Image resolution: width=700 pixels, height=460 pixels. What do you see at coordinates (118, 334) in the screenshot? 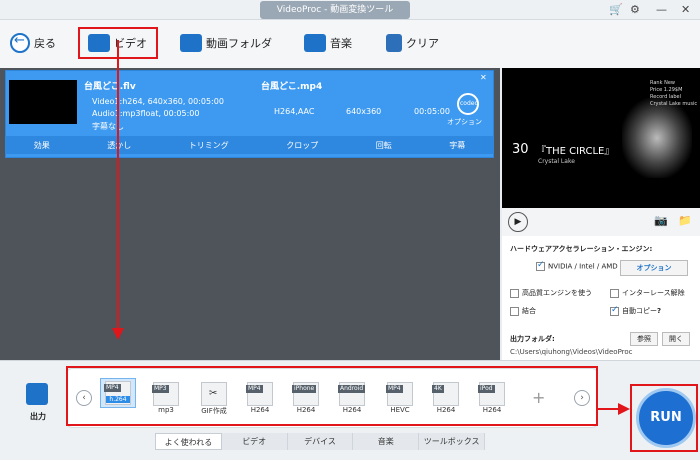
I see `down-arrow-head` at bounding box center [118, 334].